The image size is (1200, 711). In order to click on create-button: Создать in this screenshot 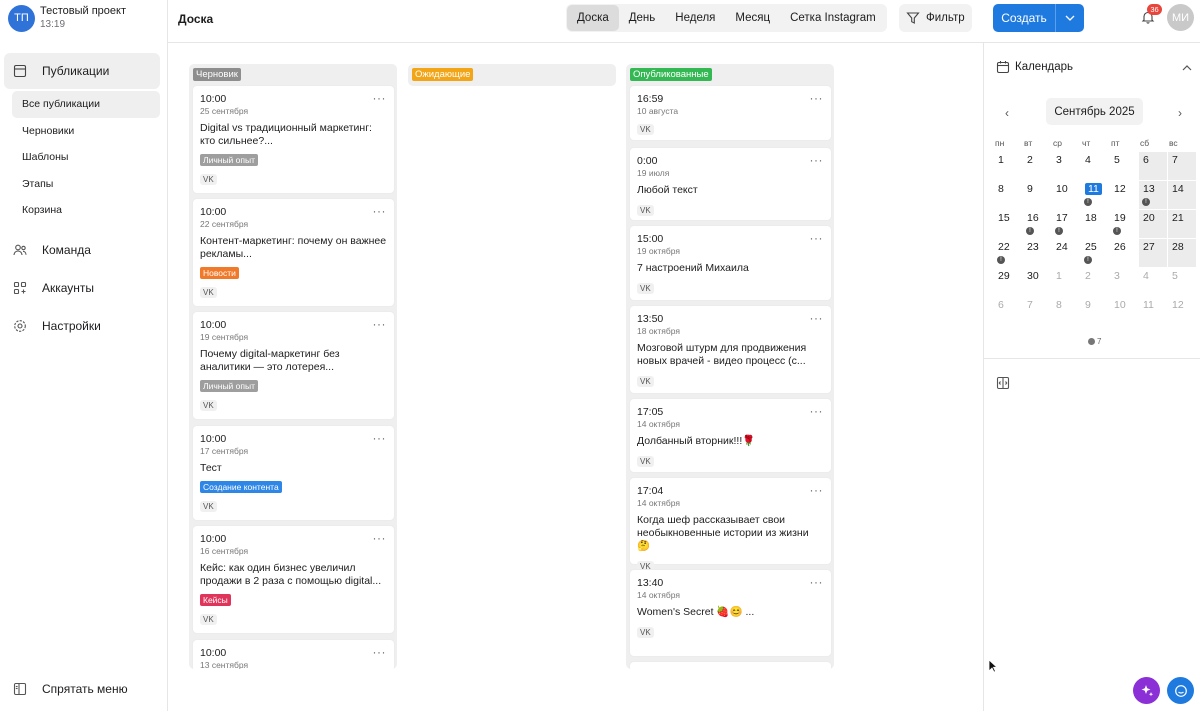, I will do `click(1038, 18)`.